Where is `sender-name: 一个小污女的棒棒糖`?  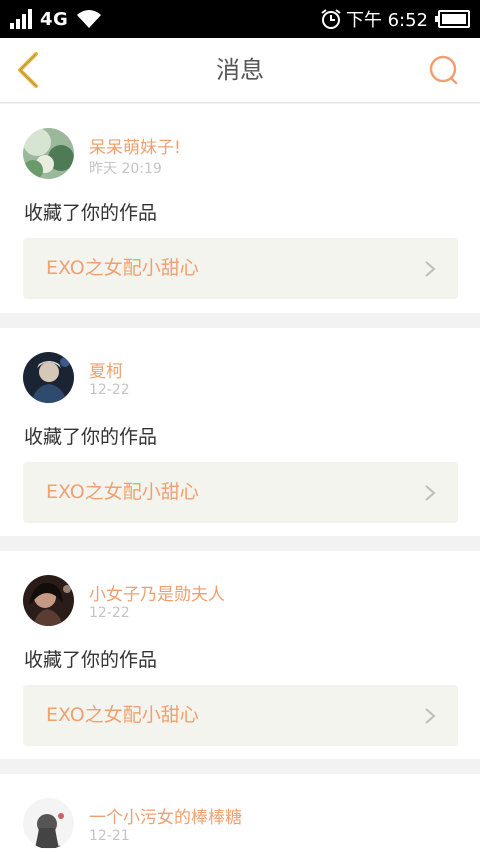
sender-name: 一个小污女的棒棒糖 is located at coordinates (165, 815).